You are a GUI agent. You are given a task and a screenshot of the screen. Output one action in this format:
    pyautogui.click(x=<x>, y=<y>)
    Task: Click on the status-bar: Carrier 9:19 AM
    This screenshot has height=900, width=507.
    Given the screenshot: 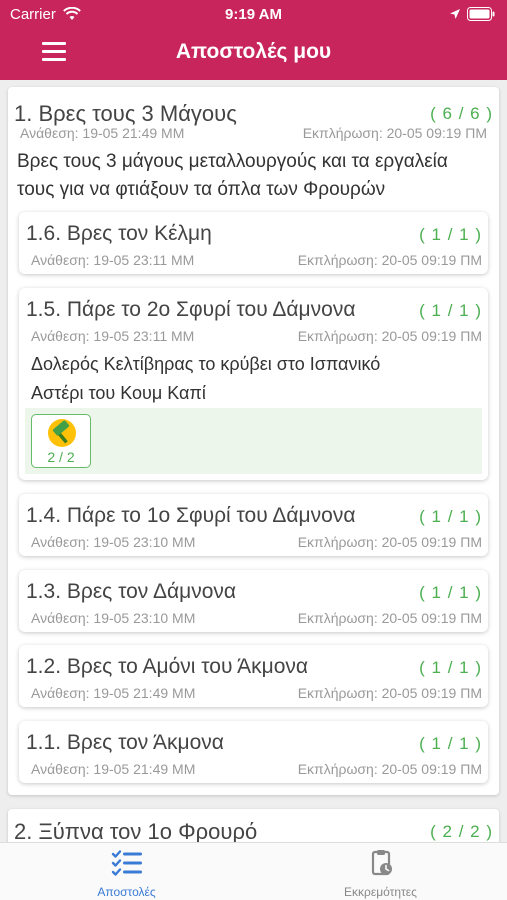 What is the action you would take?
    pyautogui.click(x=253, y=14)
    